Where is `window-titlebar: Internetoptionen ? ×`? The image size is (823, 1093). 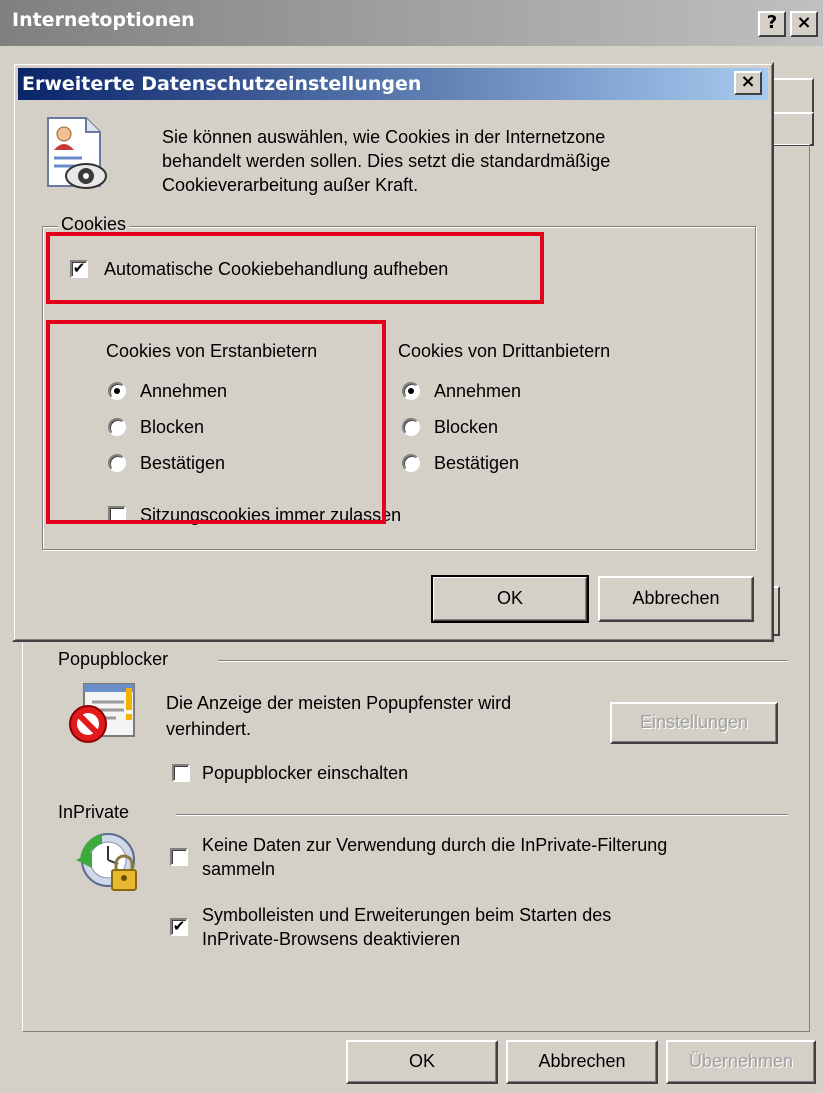 window-titlebar: Internetoptionen ? × is located at coordinates (411, 23).